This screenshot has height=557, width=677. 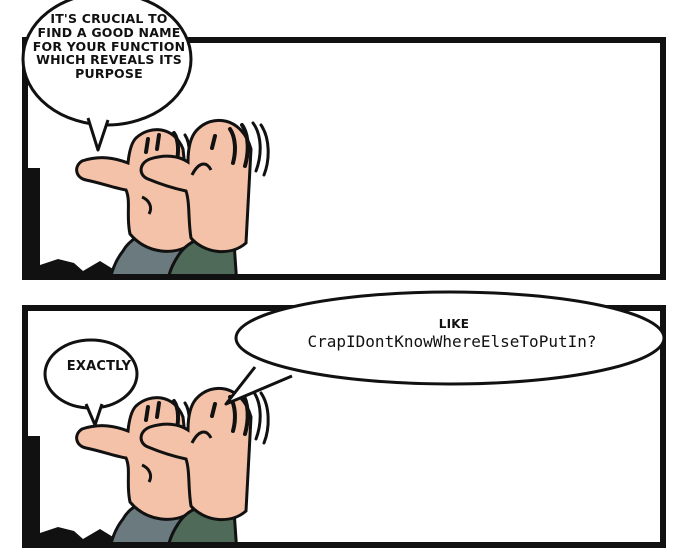 What do you see at coordinates (454, 324) in the screenshot?
I see `like-text: LIKE` at bounding box center [454, 324].